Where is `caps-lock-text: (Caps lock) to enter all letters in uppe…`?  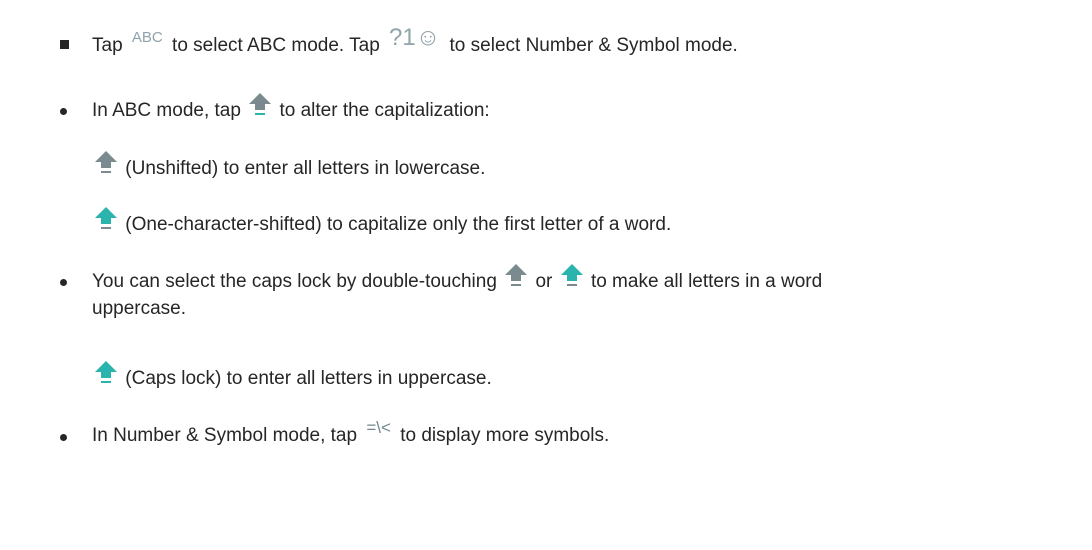 caps-lock-text: (Caps lock) to enter all letters in uppe… is located at coordinates (308, 379).